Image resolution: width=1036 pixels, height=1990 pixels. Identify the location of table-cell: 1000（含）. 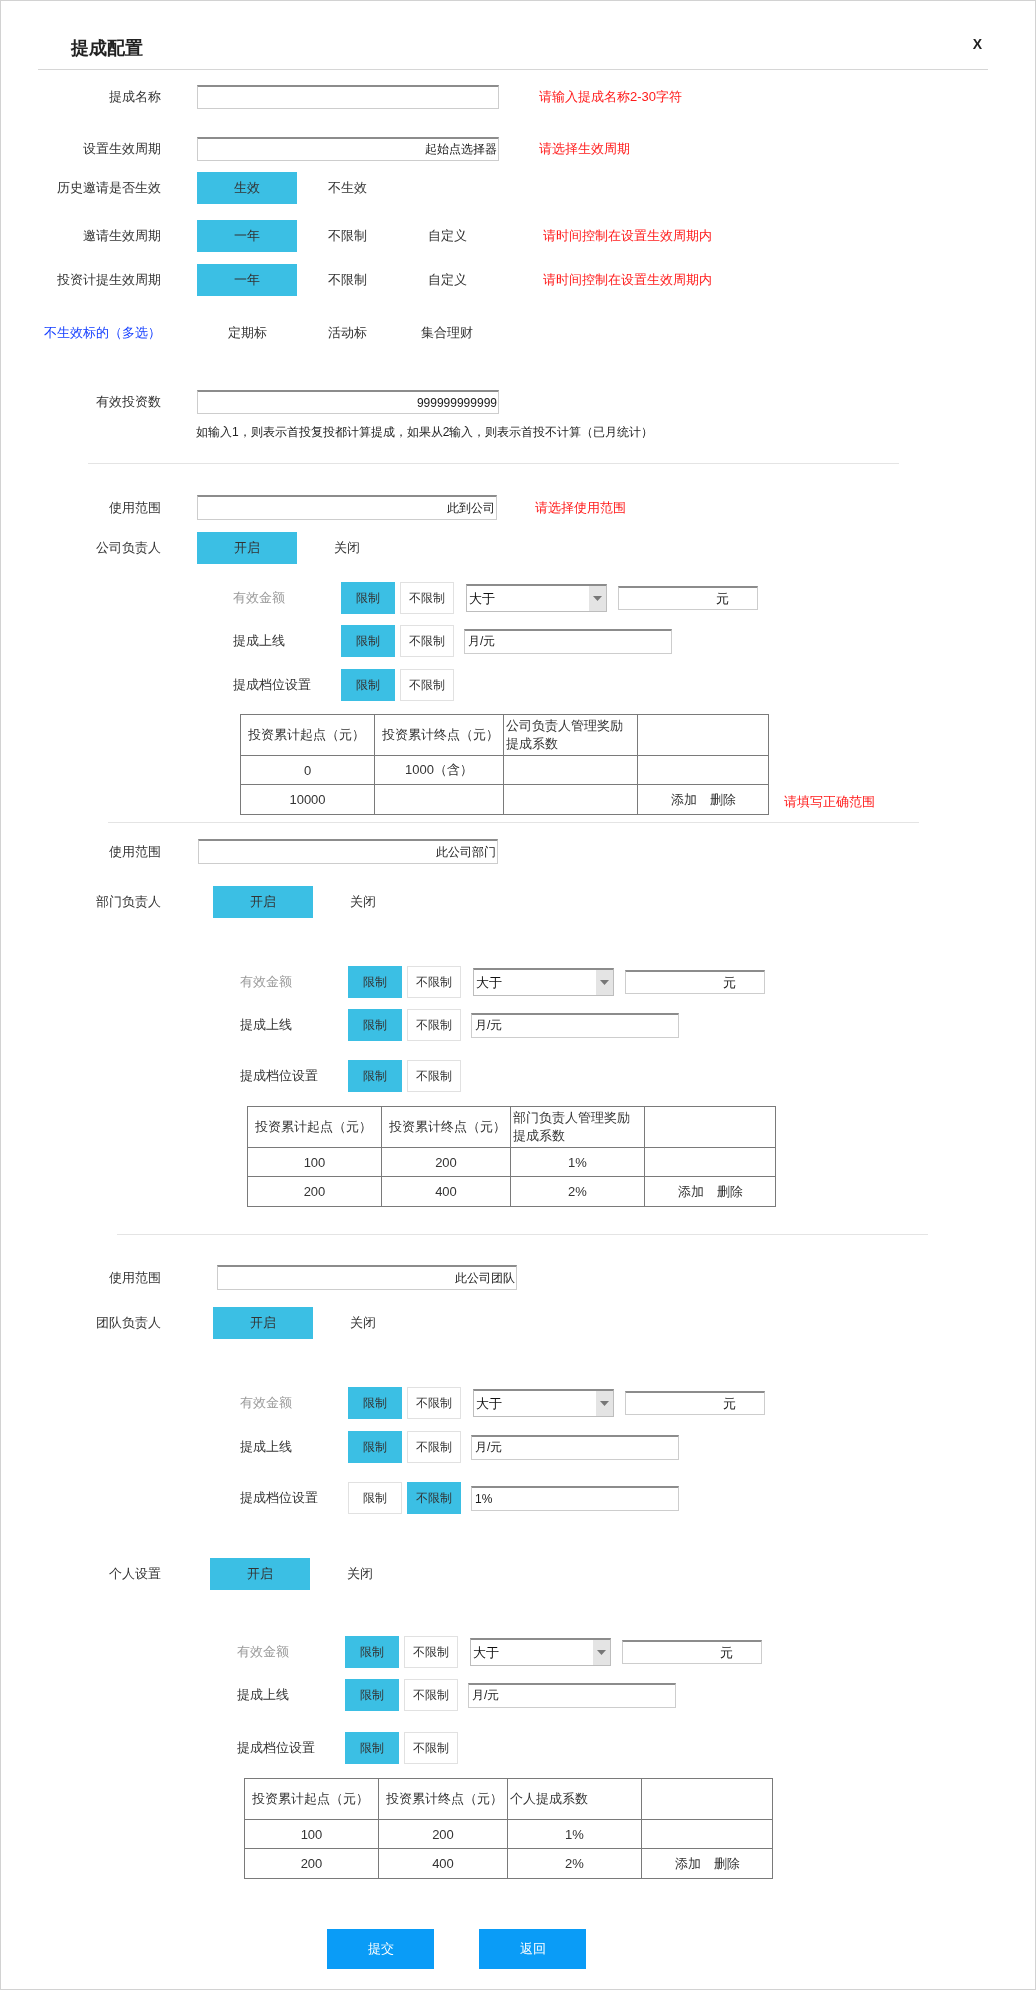
(439, 770).